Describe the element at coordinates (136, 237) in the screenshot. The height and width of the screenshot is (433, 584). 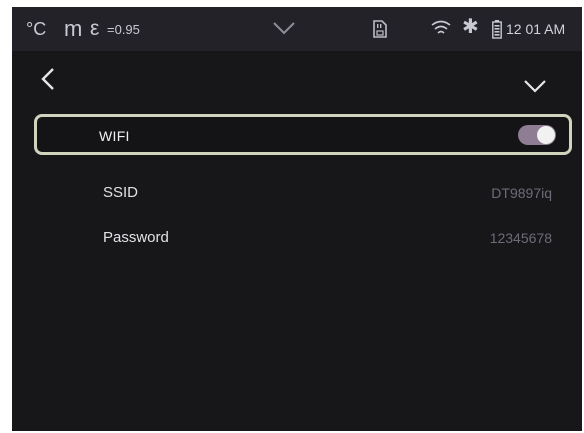
I see `password-label: Password` at that location.